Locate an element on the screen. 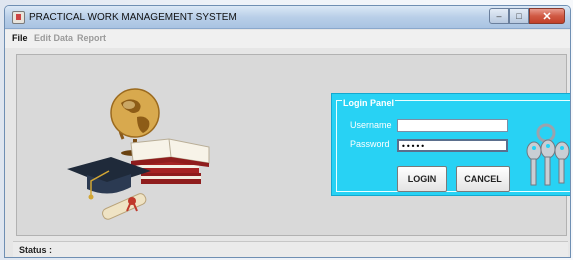 The width and height of the screenshot is (573, 260). app-icon is located at coordinates (18, 17).